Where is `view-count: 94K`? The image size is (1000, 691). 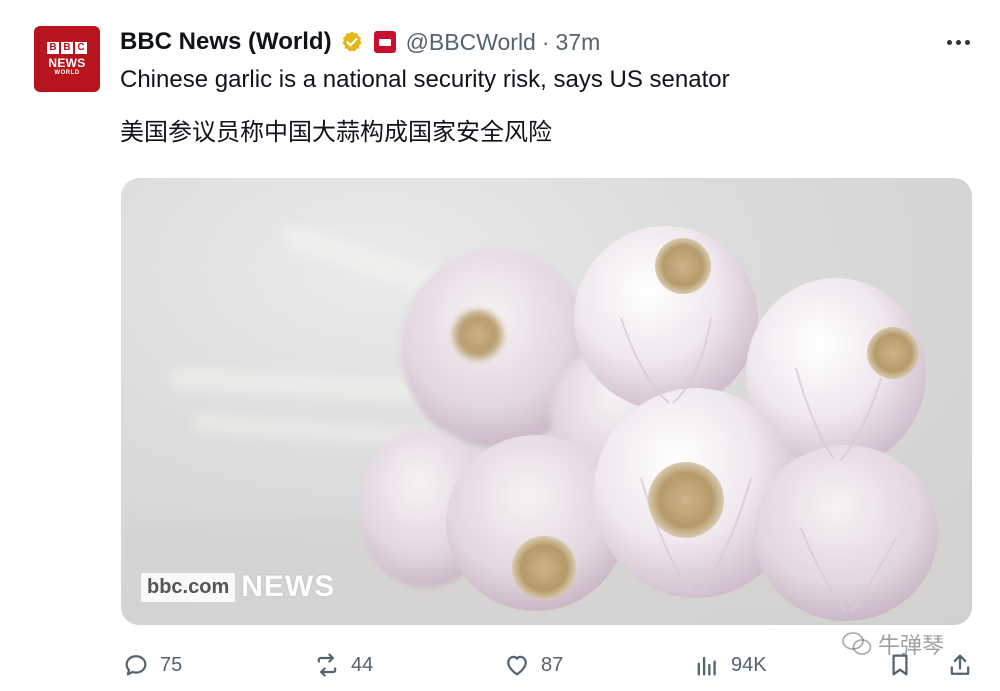
view-count: 94K is located at coordinates (749, 664).